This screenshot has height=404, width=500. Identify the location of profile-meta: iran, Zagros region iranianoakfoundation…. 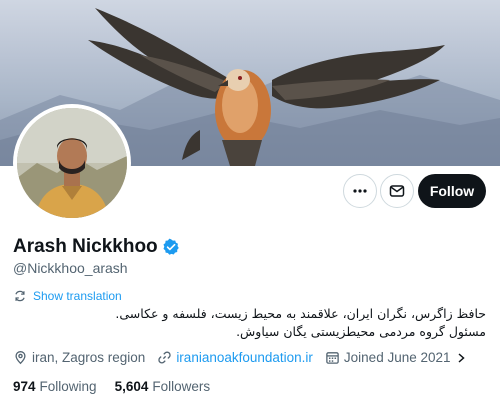
(246, 357).